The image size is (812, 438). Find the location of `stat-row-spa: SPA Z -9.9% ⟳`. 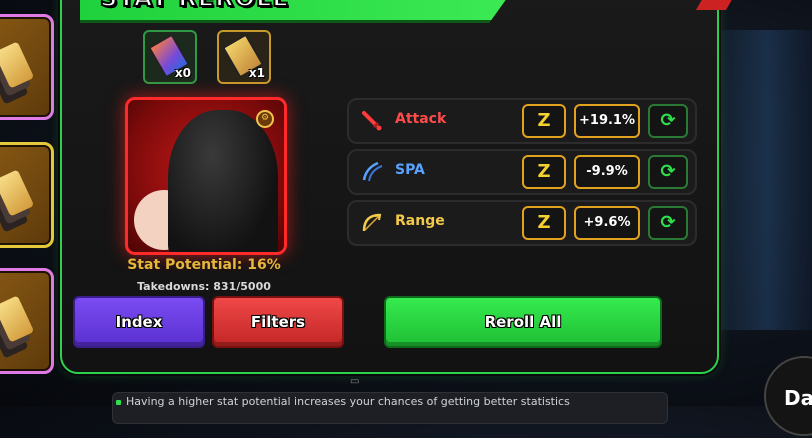

stat-row-spa: SPA Z -9.9% ⟳ is located at coordinates (522, 172).